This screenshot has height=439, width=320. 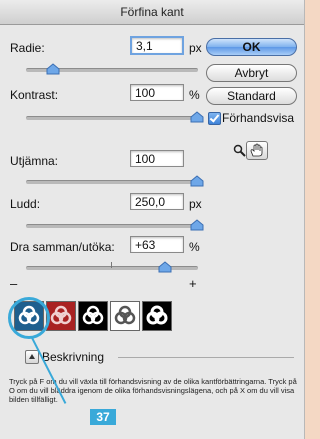 What do you see at coordinates (103, 417) in the screenshot?
I see `callout-badge: 37` at bounding box center [103, 417].